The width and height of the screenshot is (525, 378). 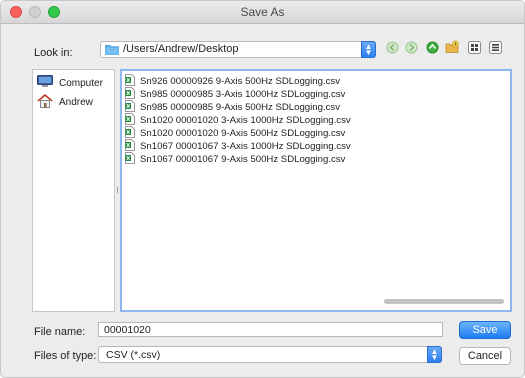 I want to click on file-type-value: CSV (*.csv), so click(x=133, y=355).